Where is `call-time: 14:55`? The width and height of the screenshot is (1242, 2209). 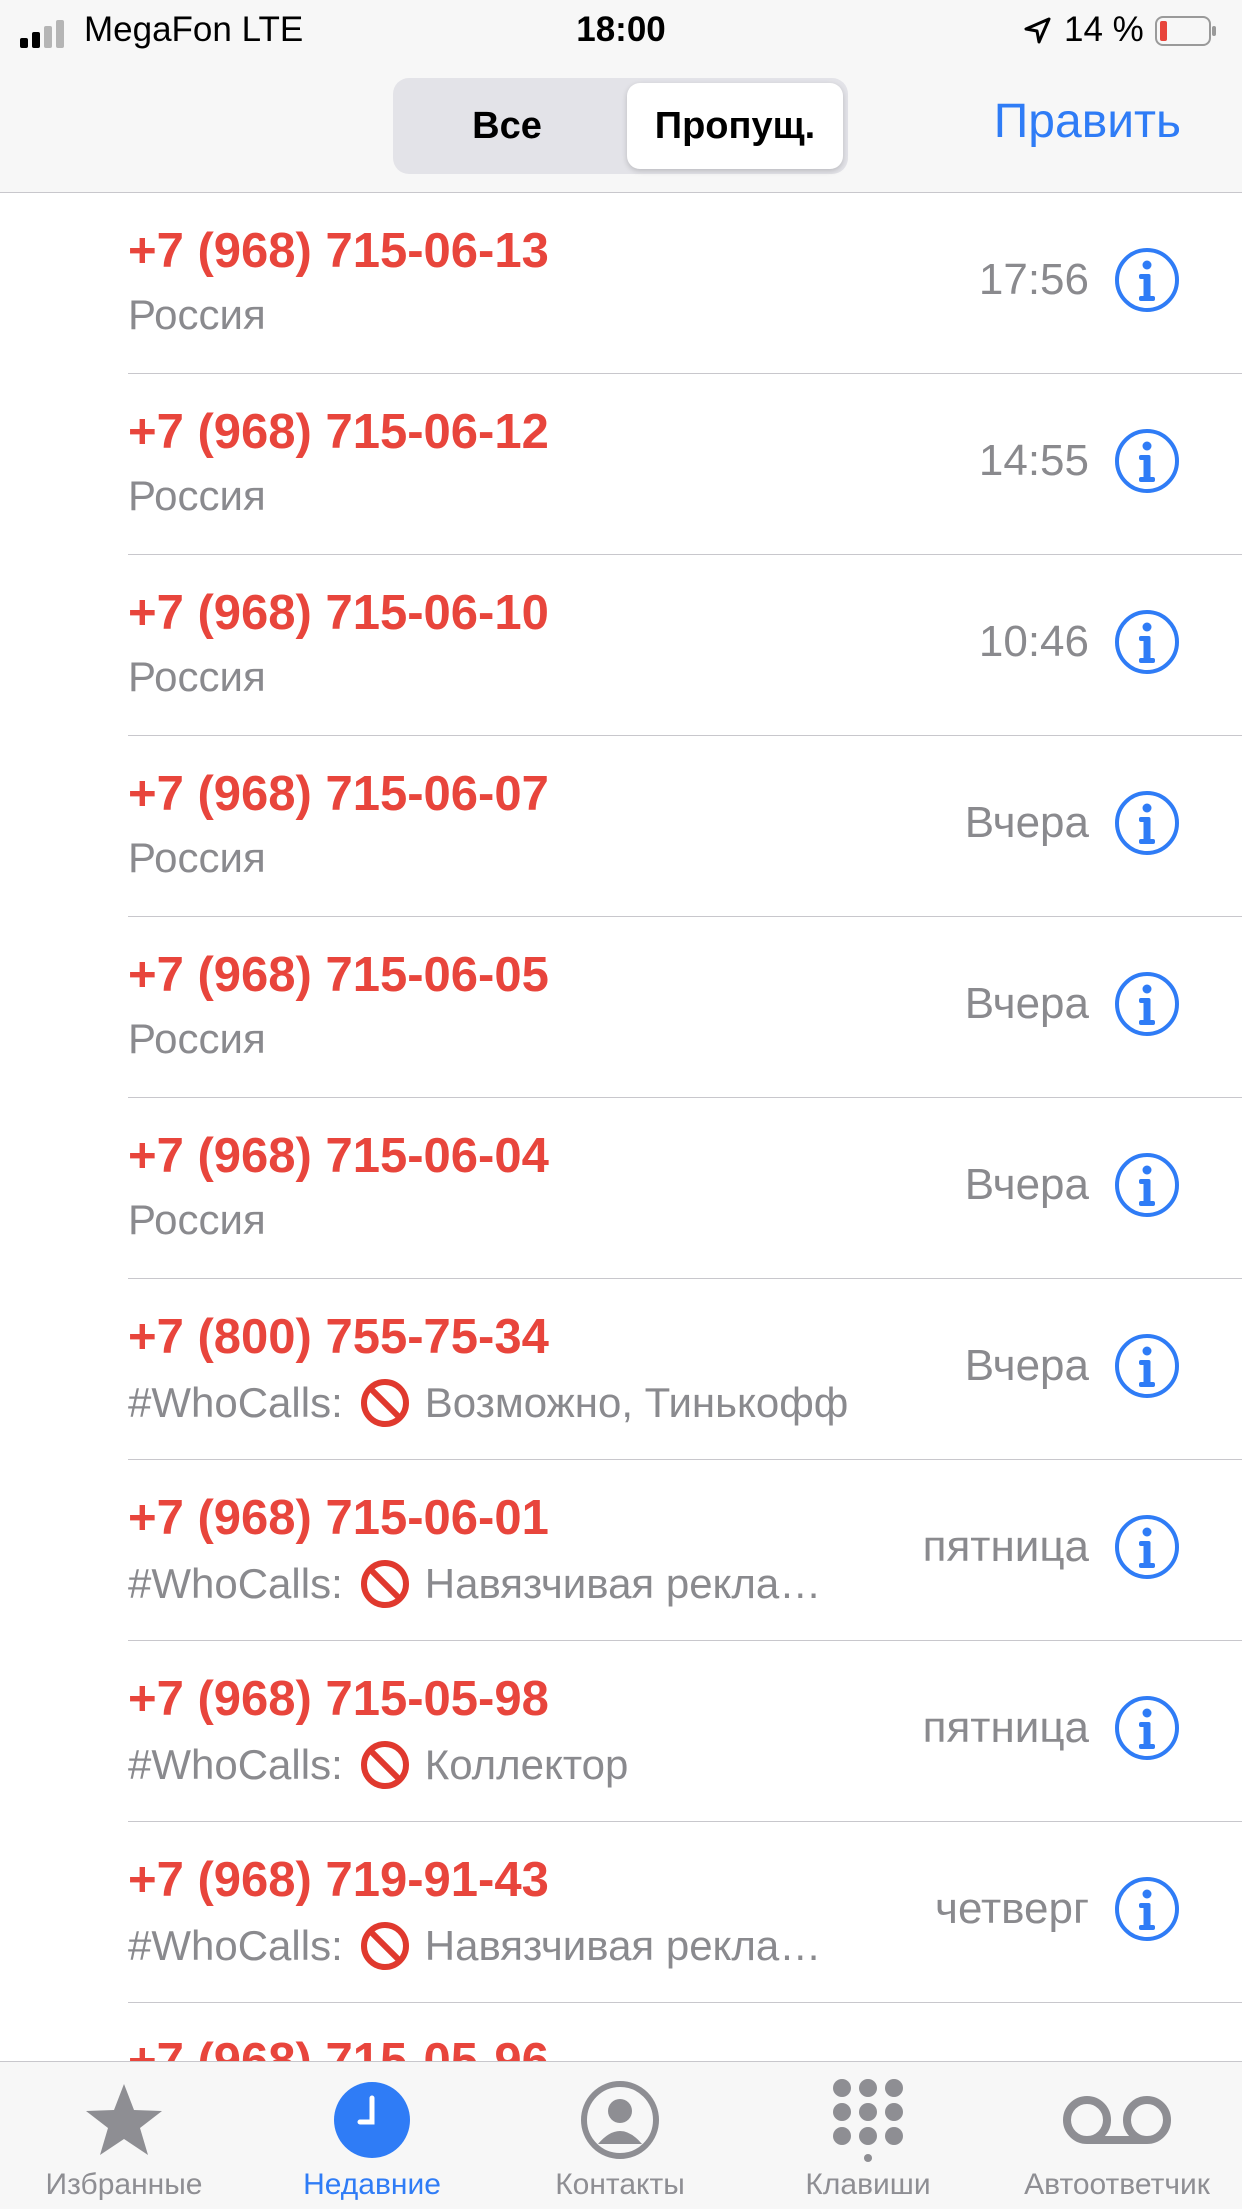
call-time: 14:55 is located at coordinates (1033, 460).